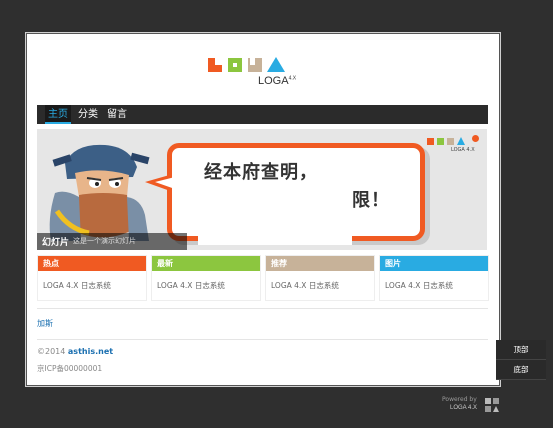 The height and width of the screenshot is (428, 553). I want to click on box-pictures: 图片 LOGA 4.X 日志系统, so click(434, 278).